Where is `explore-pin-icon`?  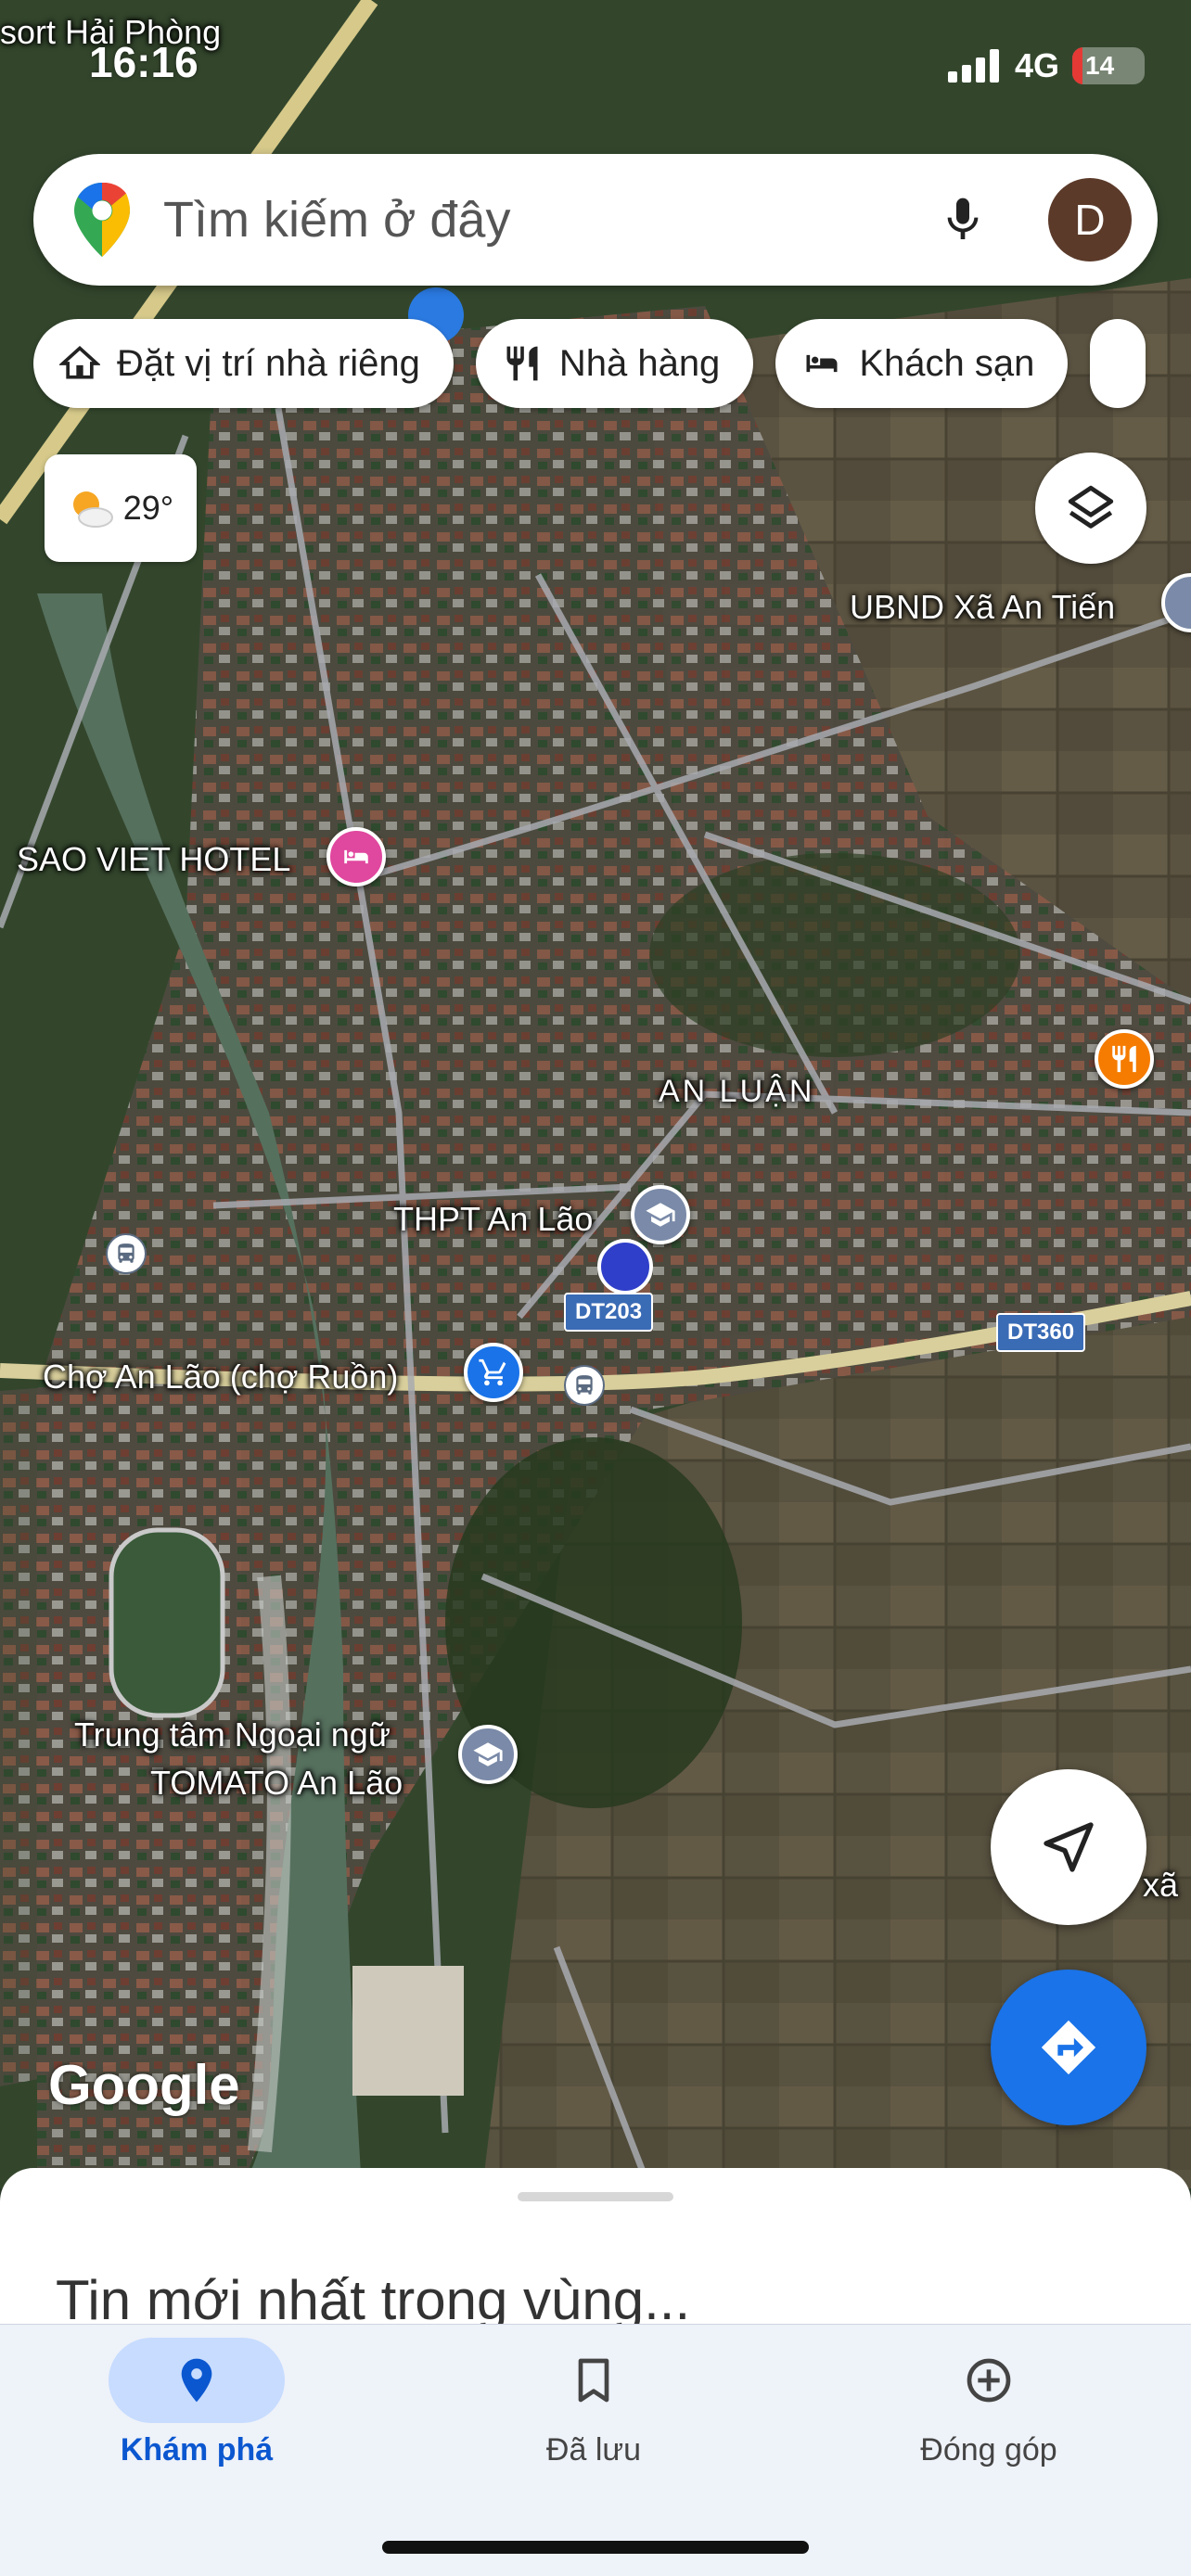 explore-pin-icon is located at coordinates (196, 2380).